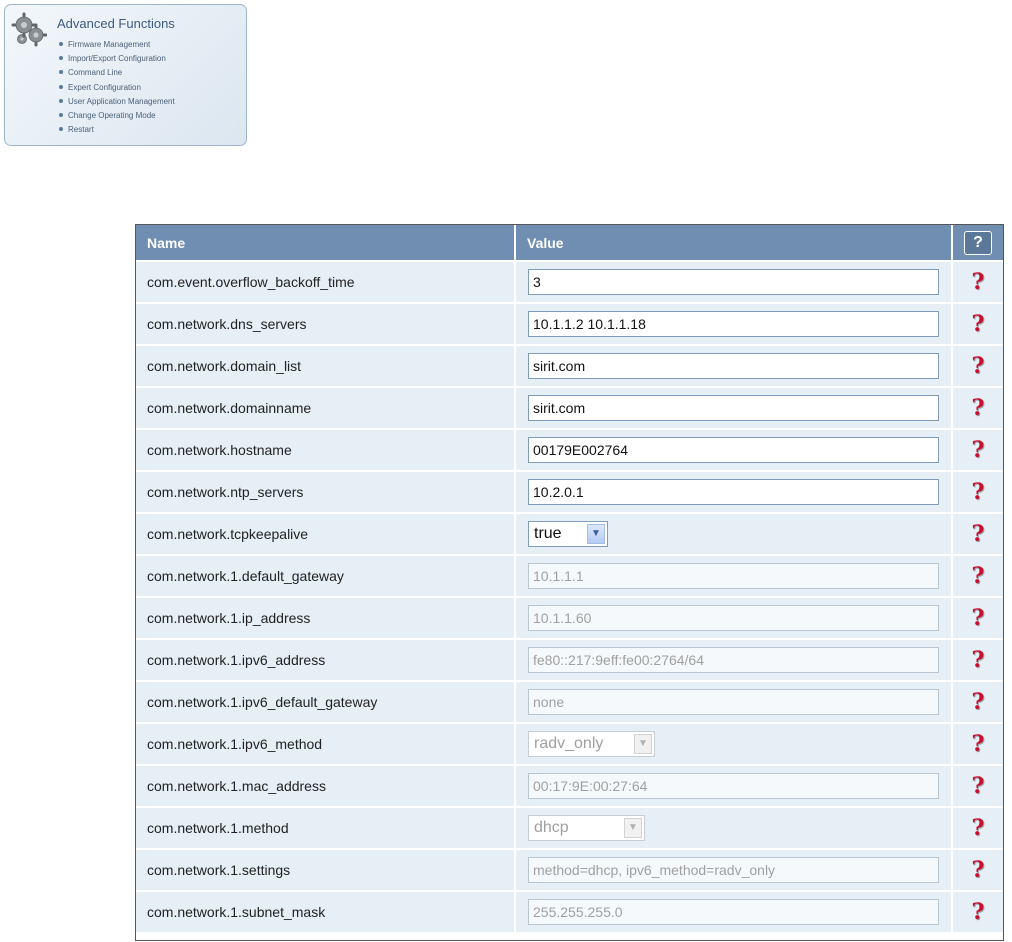 The image size is (1012, 942). I want to click on com-network-hostname-input, so click(733, 450).